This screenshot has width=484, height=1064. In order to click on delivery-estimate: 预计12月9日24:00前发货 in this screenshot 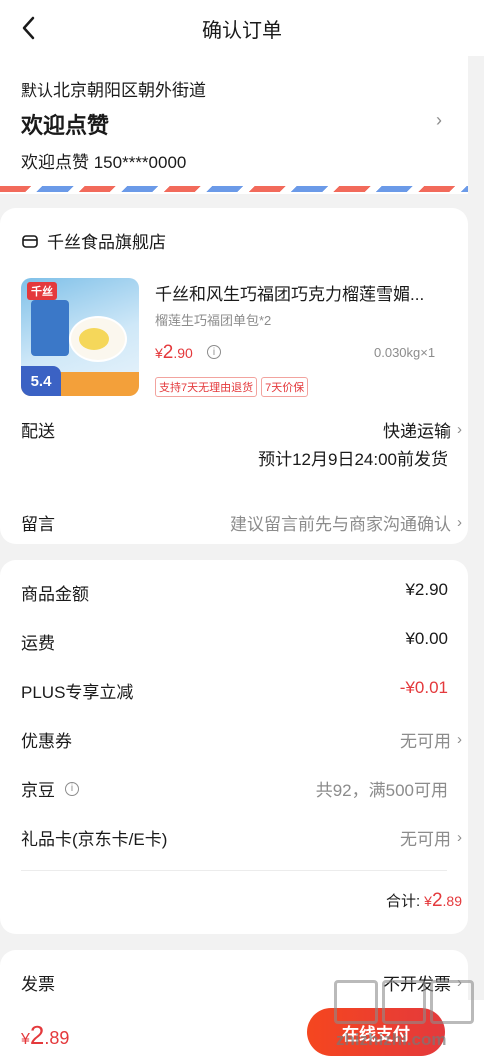, I will do `click(353, 459)`.